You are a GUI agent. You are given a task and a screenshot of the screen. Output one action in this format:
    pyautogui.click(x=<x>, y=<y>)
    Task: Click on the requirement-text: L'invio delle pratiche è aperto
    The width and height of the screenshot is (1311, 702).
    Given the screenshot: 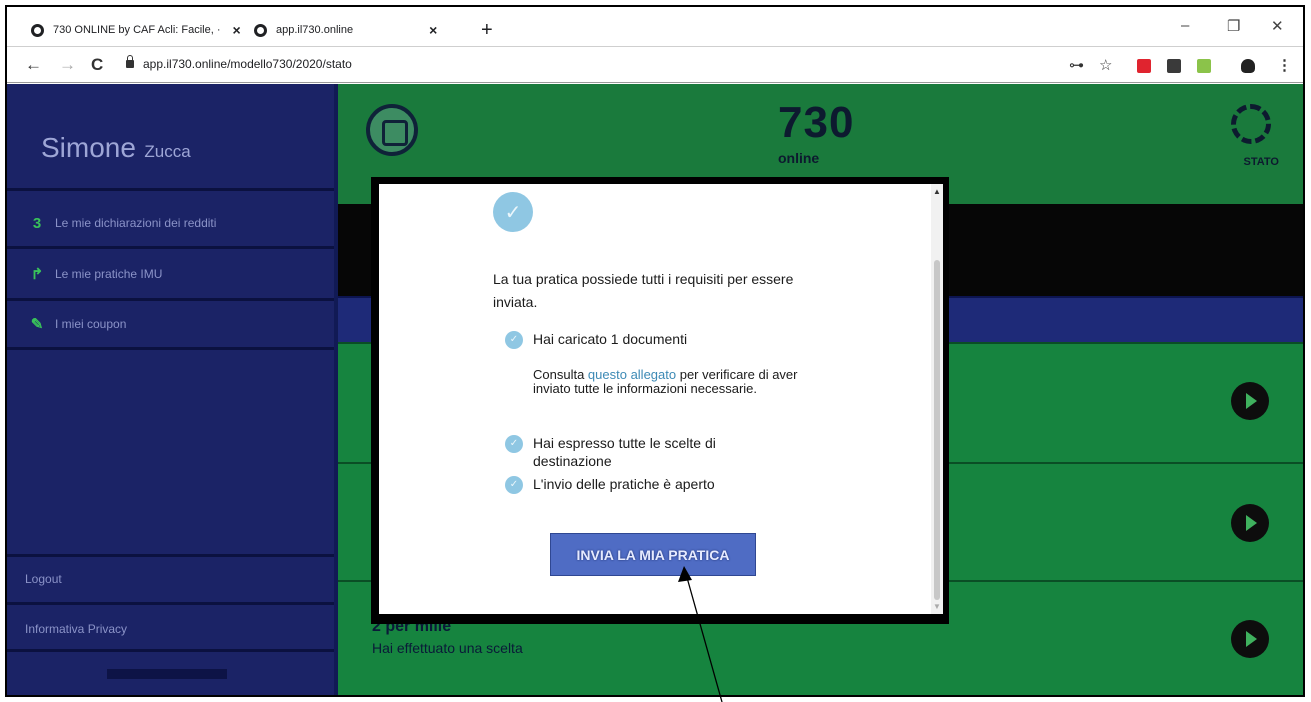 What is the action you would take?
    pyautogui.click(x=624, y=484)
    